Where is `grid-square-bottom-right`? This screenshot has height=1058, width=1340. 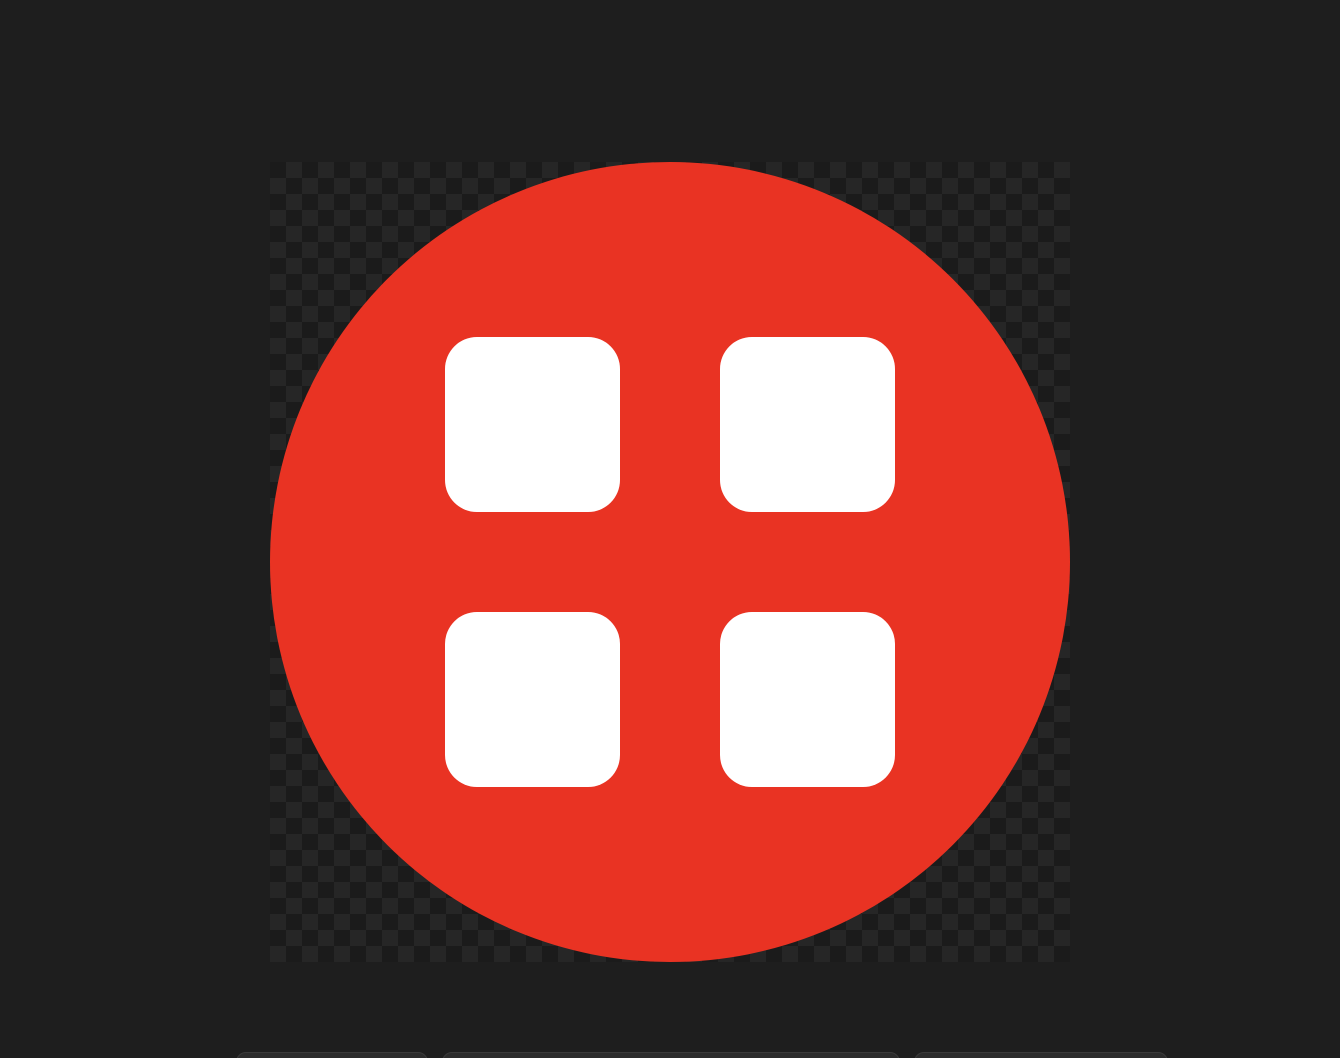 grid-square-bottom-right is located at coordinates (807, 699).